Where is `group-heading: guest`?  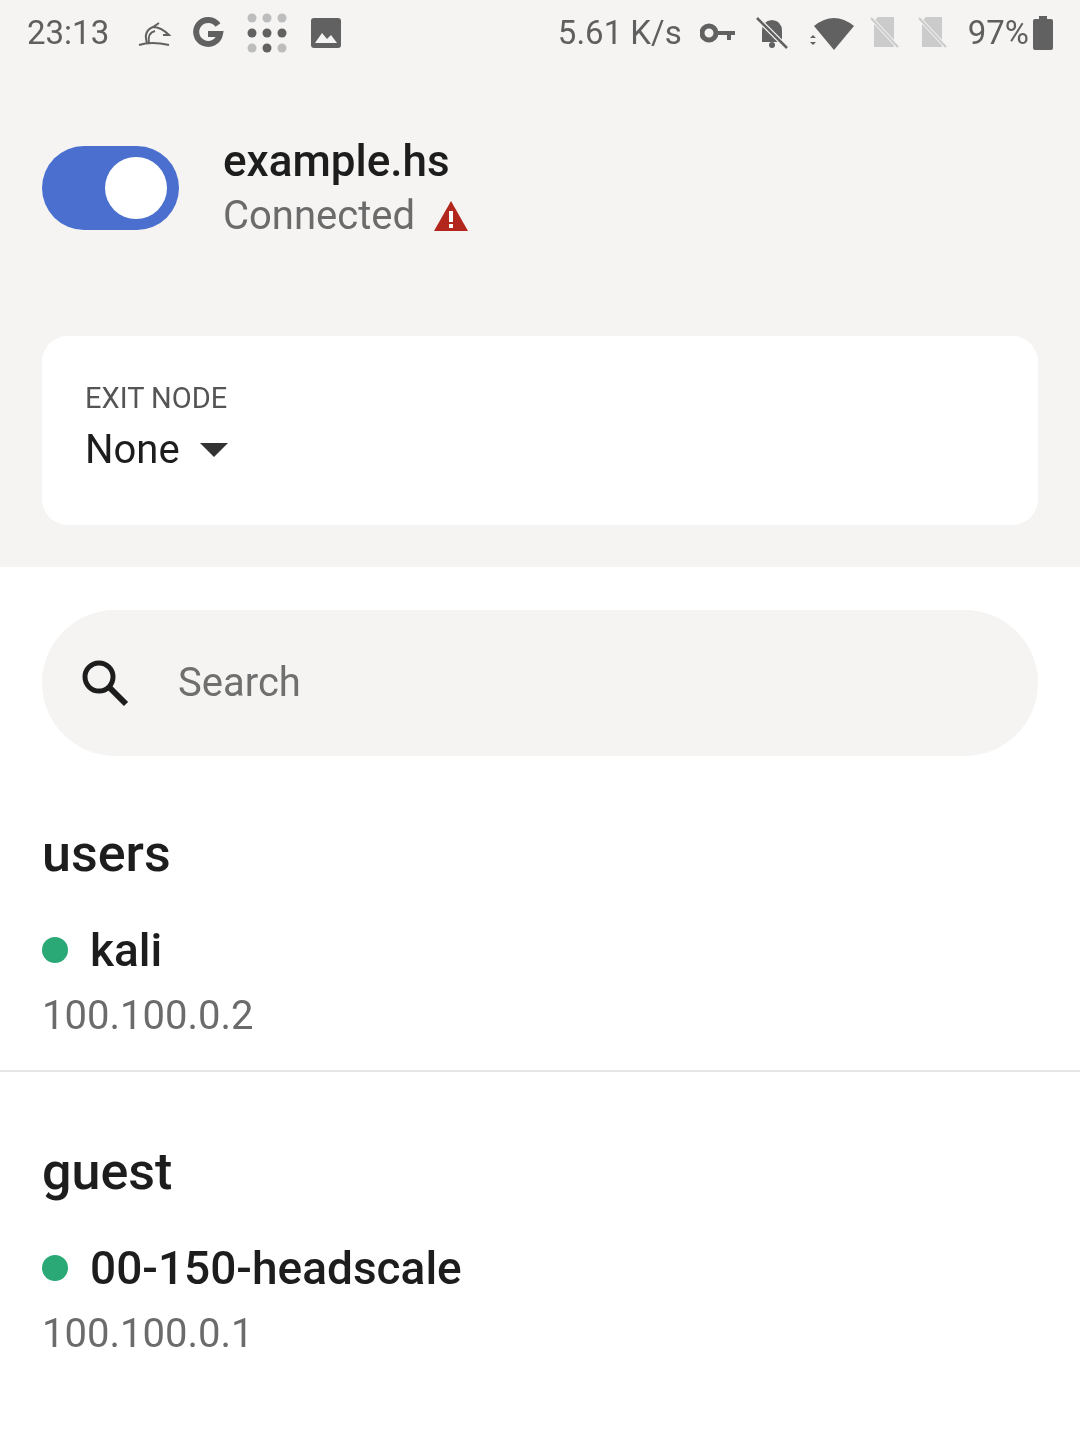 group-heading: guest is located at coordinates (107, 1172).